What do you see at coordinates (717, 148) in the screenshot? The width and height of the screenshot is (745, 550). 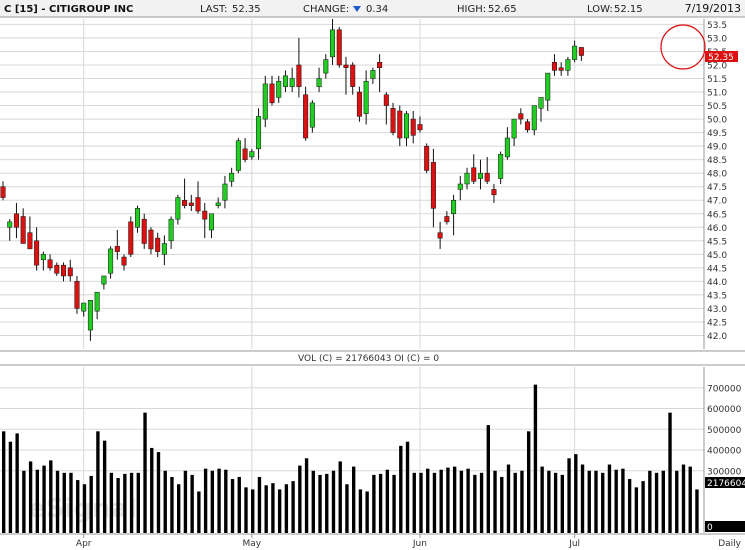 I see `price-tick-label: 49.0` at bounding box center [717, 148].